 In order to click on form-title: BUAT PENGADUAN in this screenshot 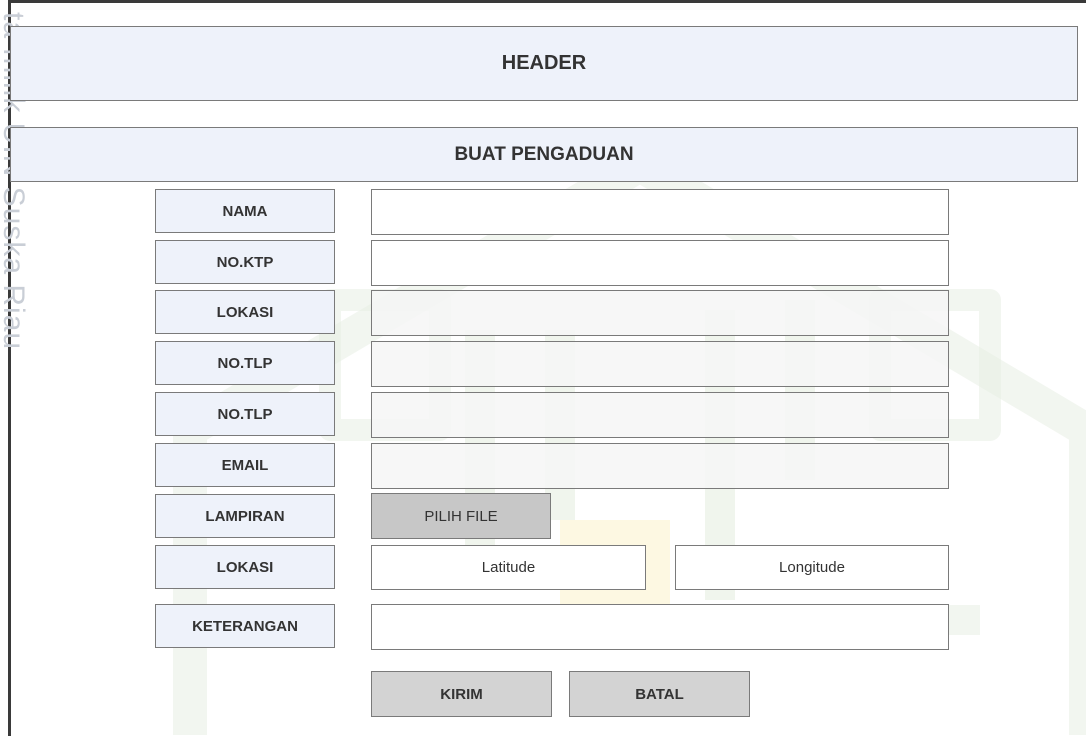, I will do `click(544, 154)`.